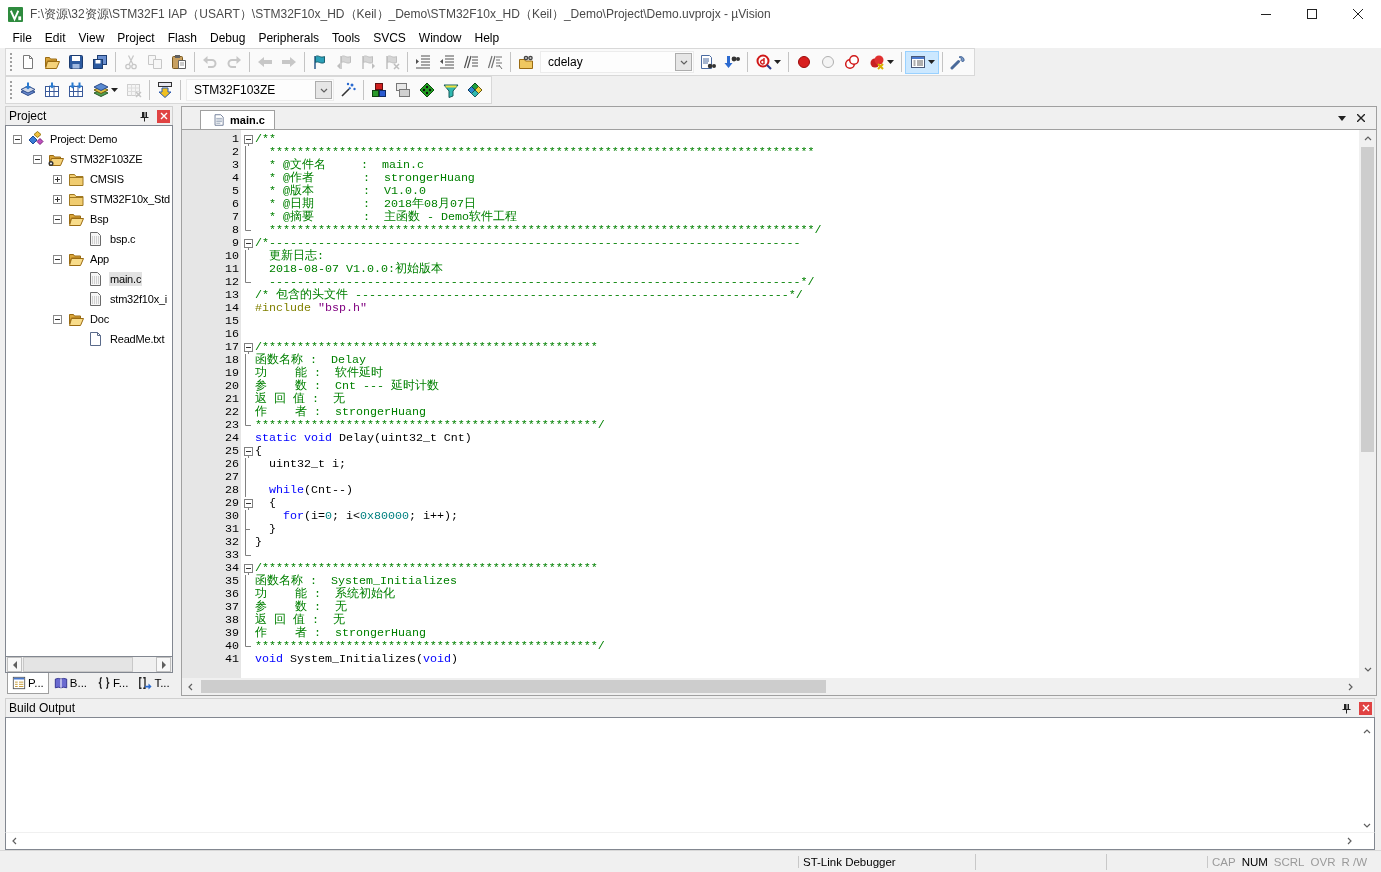 The height and width of the screenshot is (872, 1381). Describe the element at coordinates (145, 683) in the screenshot. I see `brackets-arrow-icon` at that location.